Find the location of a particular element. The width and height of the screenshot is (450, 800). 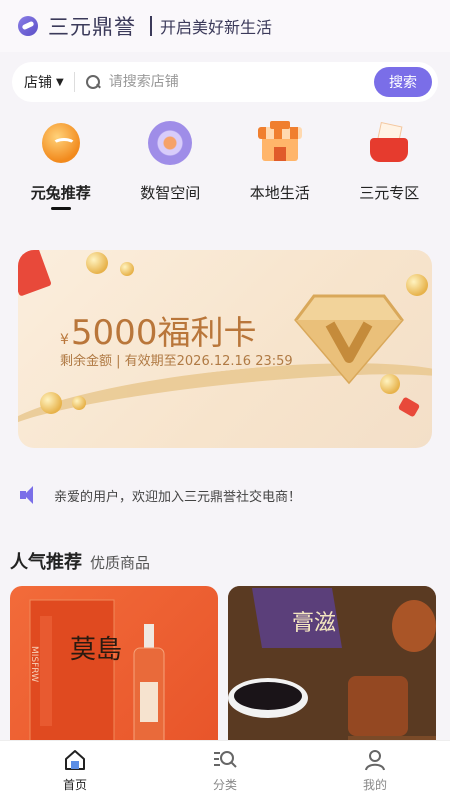

card-amount: 5000 is located at coordinates (114, 333).